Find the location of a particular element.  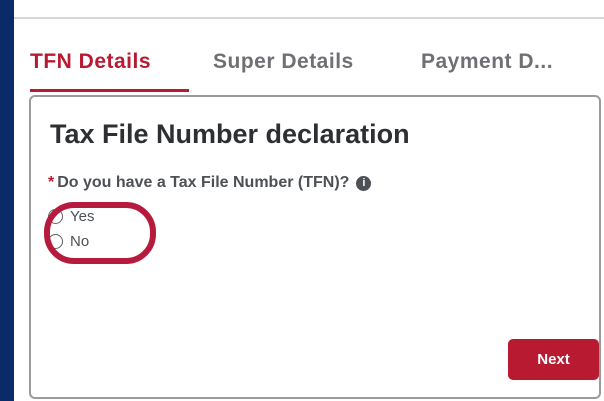

info-icon: i is located at coordinates (364, 183).